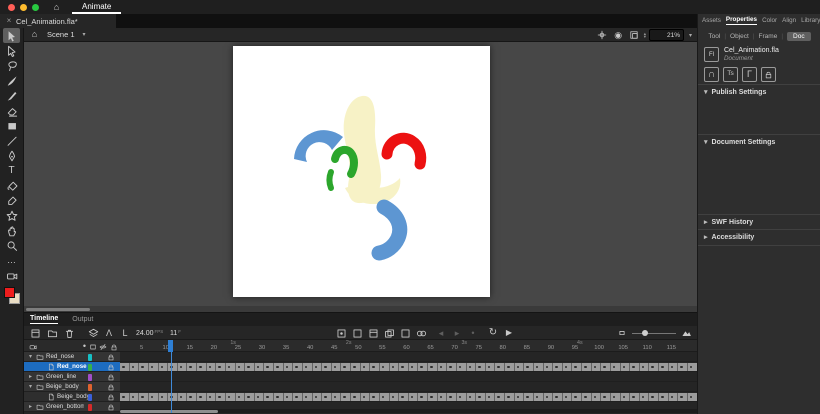 The width and height of the screenshot is (820, 414). What do you see at coordinates (11, 65) in the screenshot?
I see `lasso-tool` at bounding box center [11, 65].